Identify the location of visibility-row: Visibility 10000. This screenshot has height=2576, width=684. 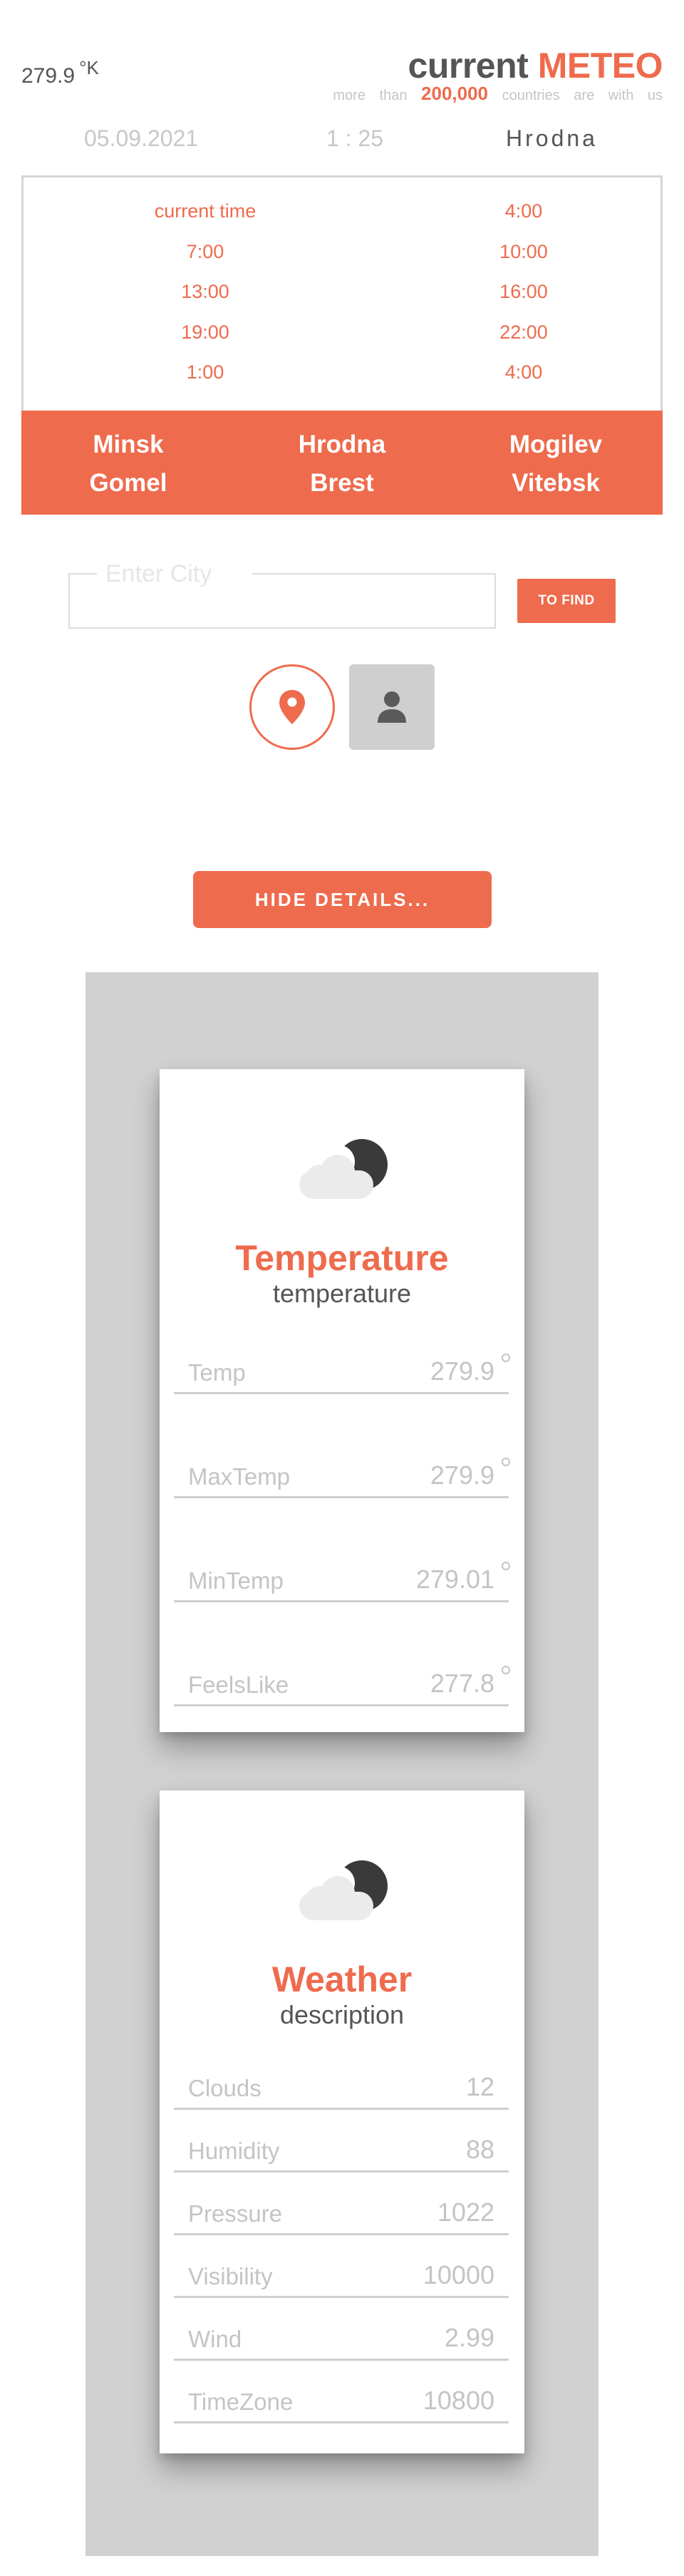
(341, 2276).